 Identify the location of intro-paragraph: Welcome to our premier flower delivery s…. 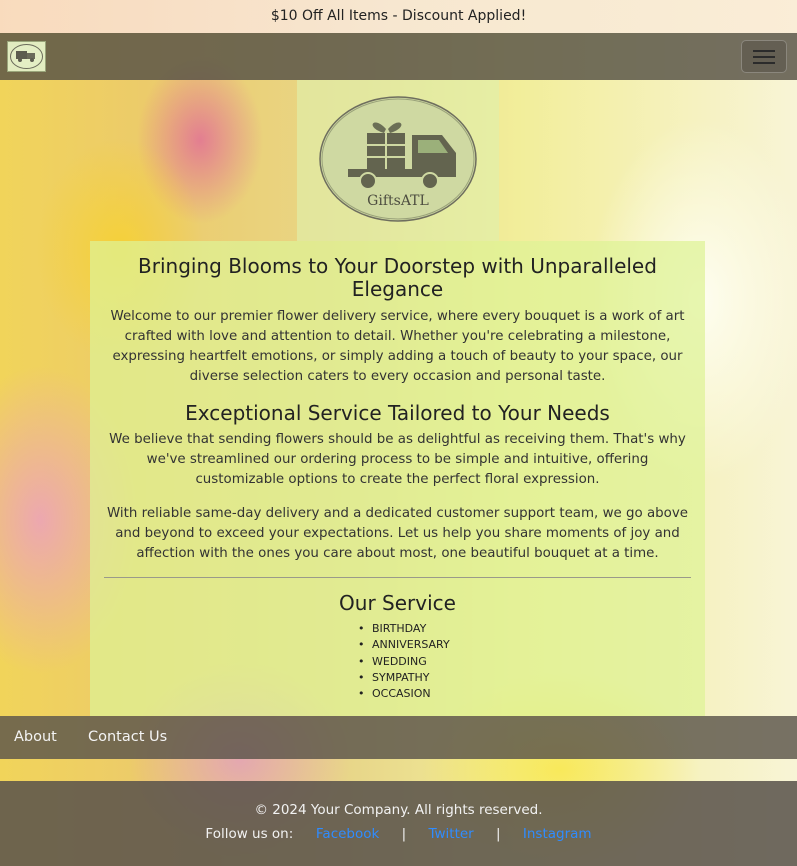
(397, 346).